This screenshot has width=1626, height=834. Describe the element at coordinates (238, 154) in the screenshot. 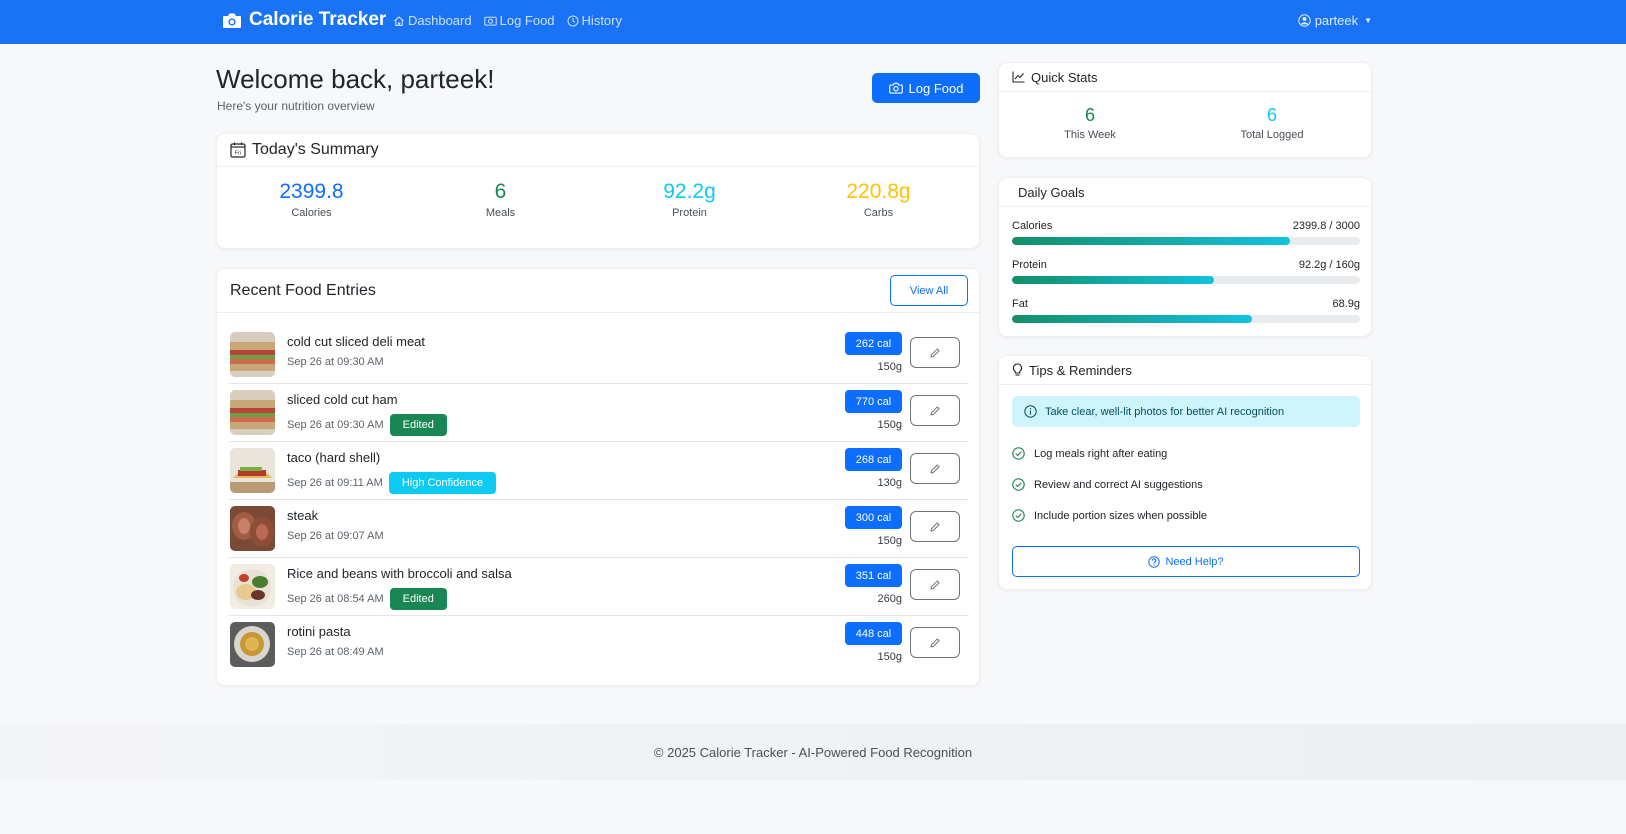

I see `calendar-day-text: Fri` at that location.